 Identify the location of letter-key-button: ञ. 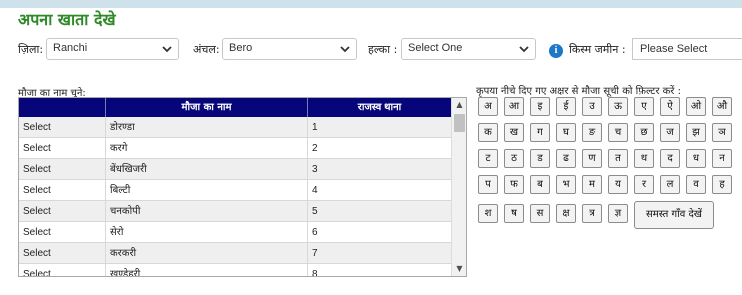
(722, 132).